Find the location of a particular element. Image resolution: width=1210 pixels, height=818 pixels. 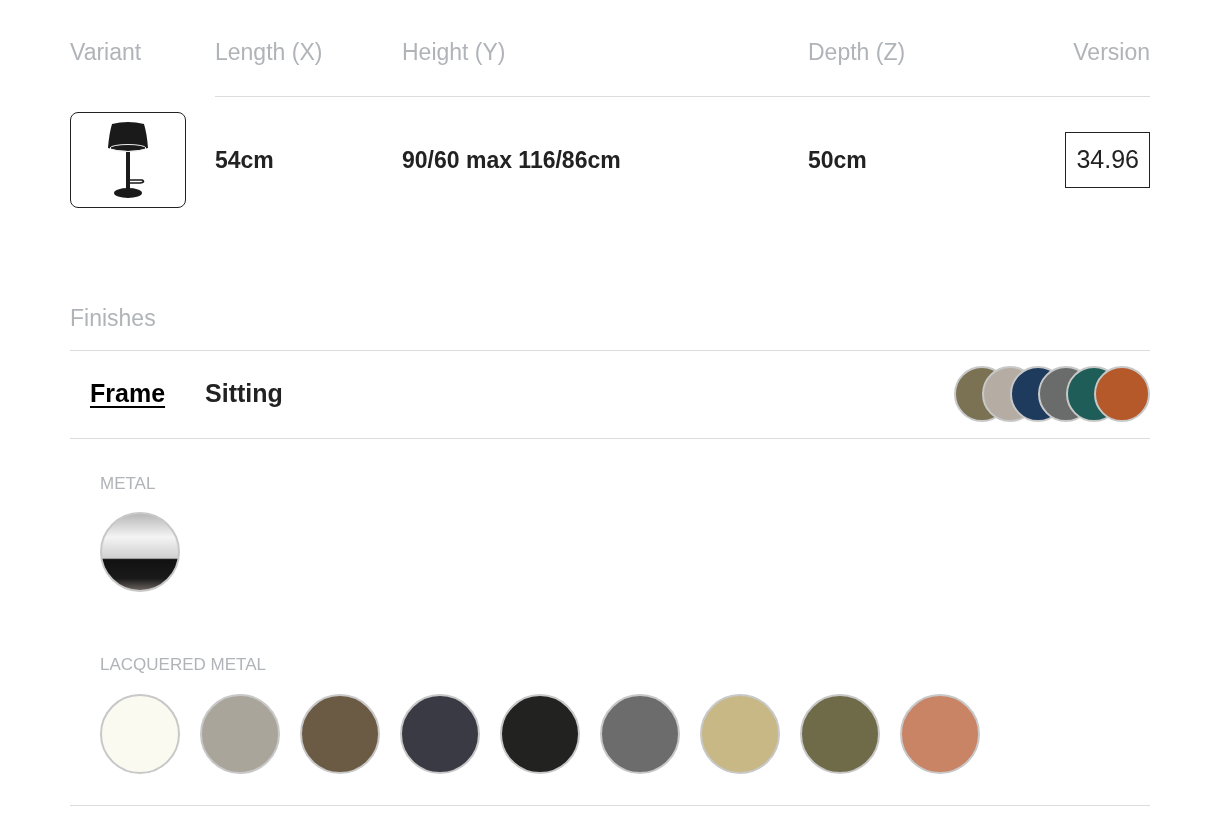

group-title: METAL is located at coordinates (128, 483).